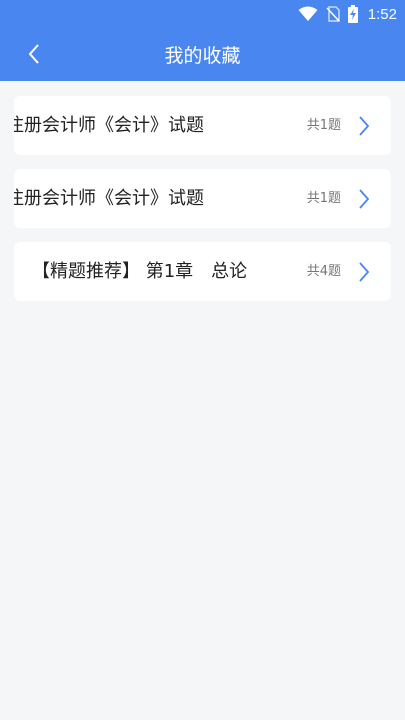 This screenshot has height=720, width=405. I want to click on status-bar: 1:52, so click(202, 14).